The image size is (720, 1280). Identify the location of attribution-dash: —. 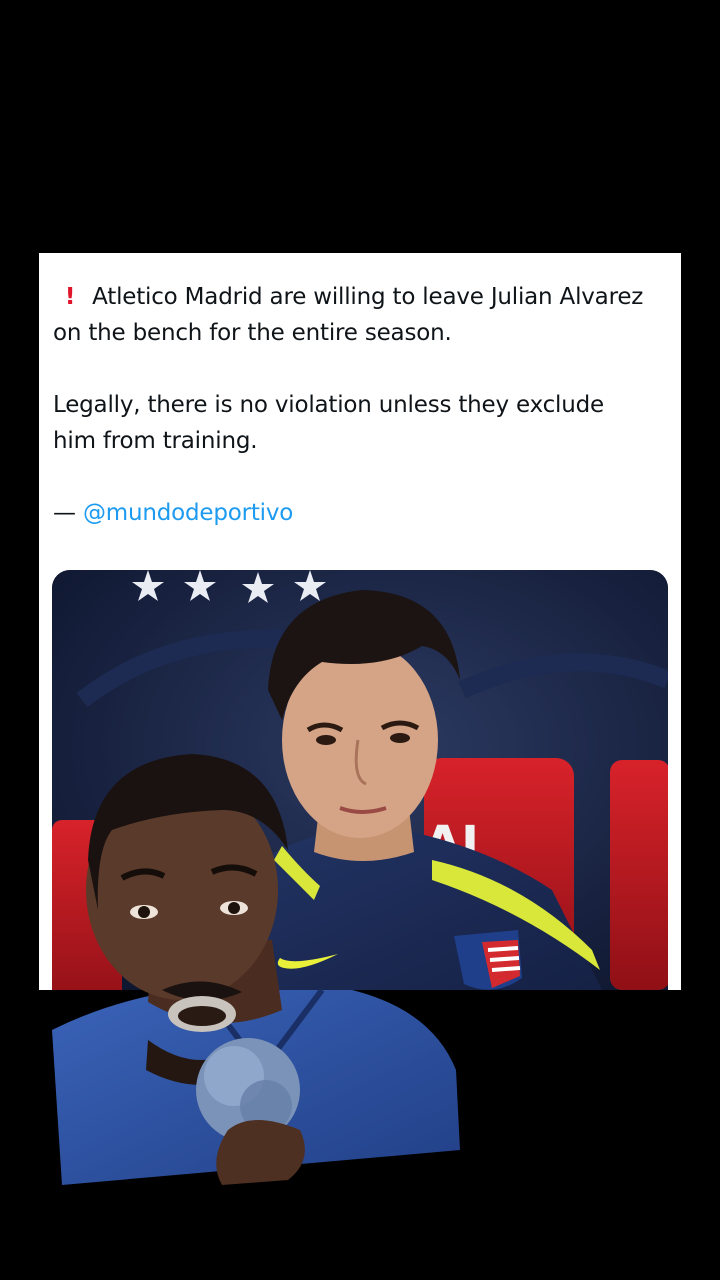
(64, 513).